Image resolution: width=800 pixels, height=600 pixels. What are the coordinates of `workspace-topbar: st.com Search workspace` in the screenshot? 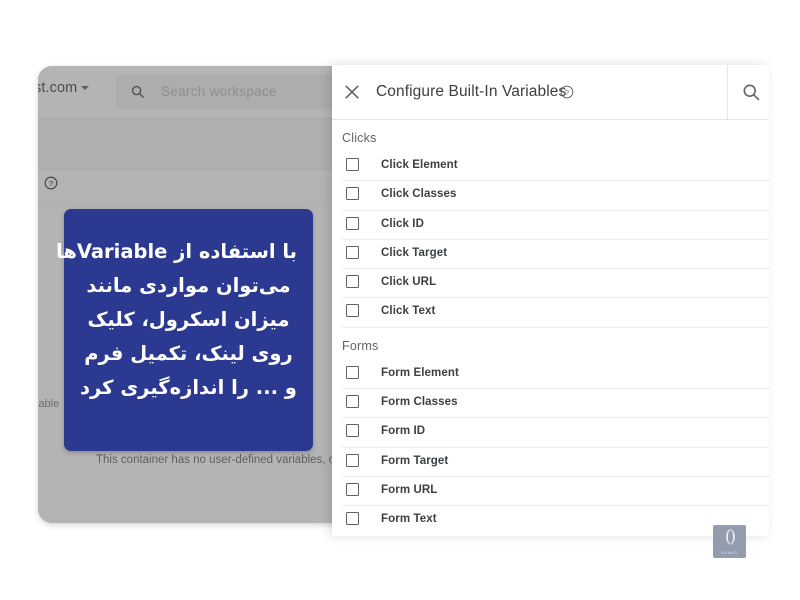 It's located at (189, 92).